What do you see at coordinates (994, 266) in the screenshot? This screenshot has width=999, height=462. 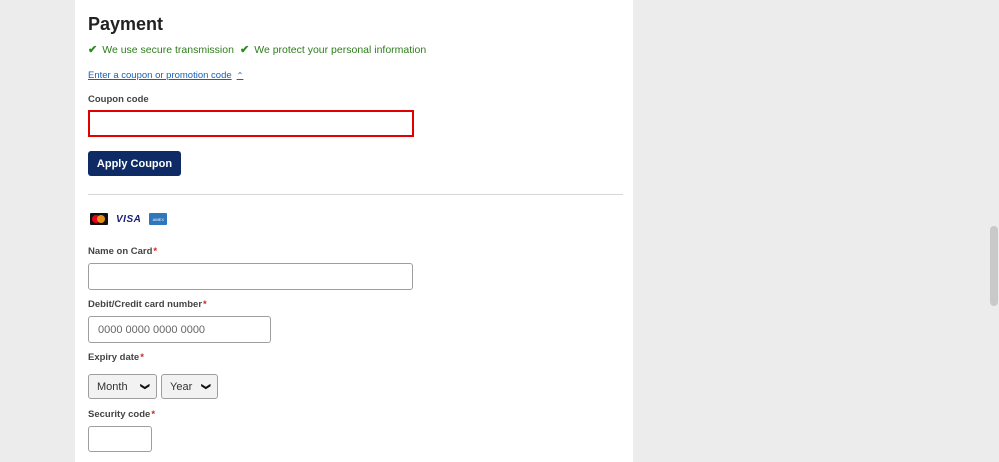 I see `page-scrollbar` at bounding box center [994, 266].